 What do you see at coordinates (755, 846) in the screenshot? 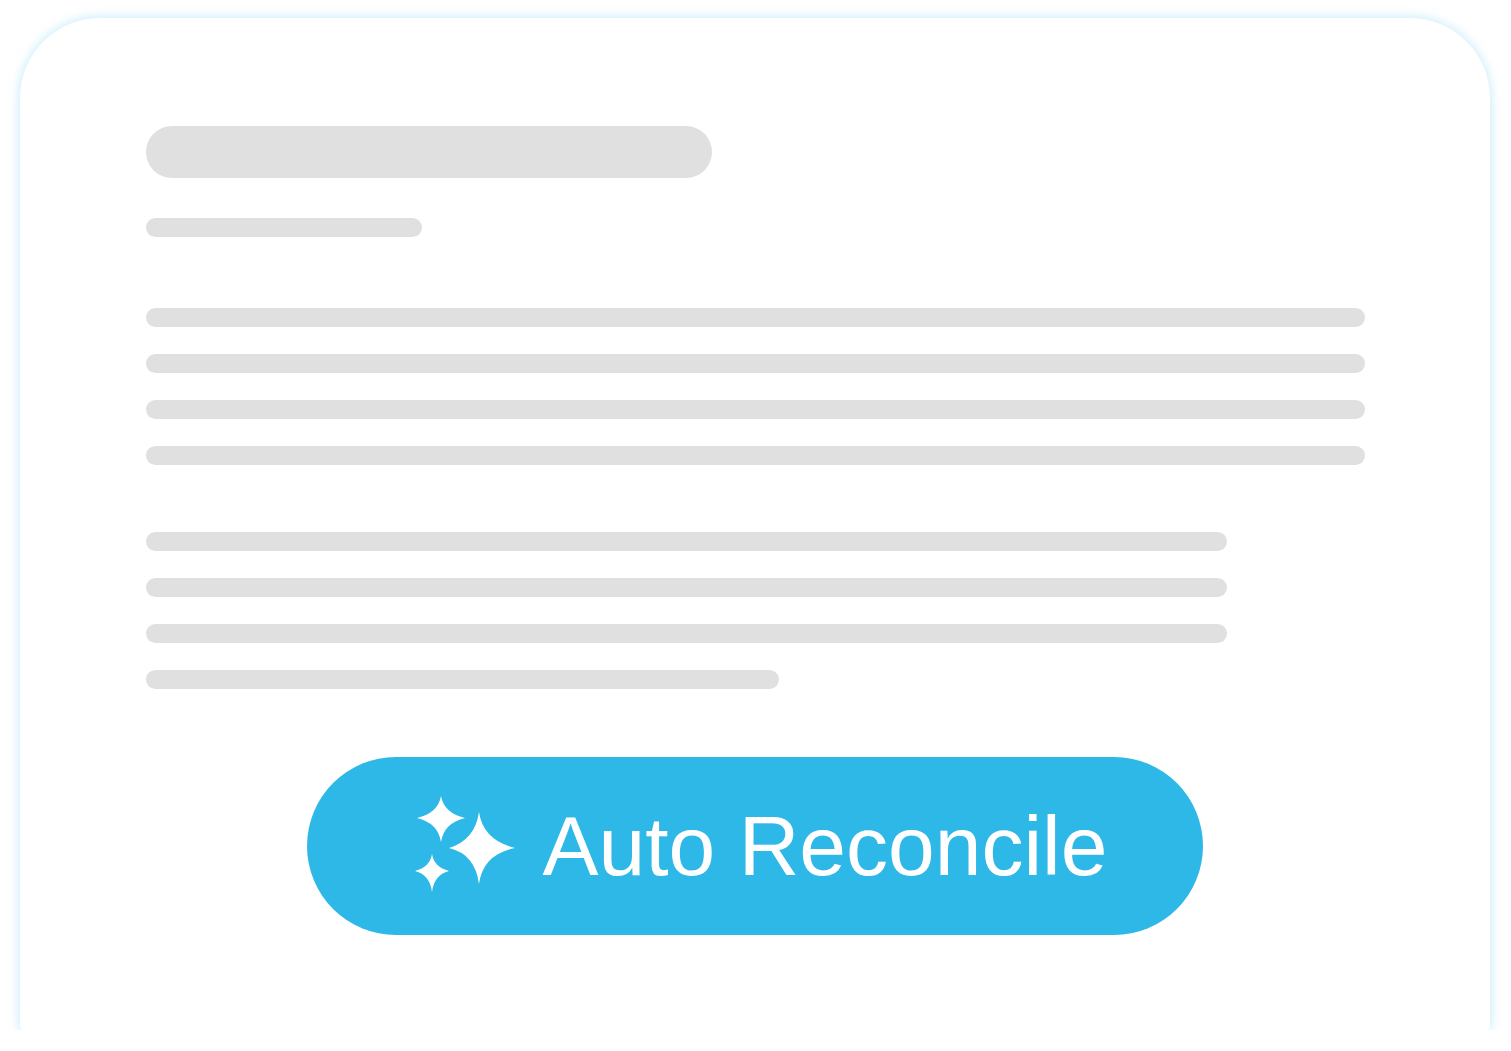
I see `auto-reconcile-button: Auto Reconcile` at bounding box center [755, 846].